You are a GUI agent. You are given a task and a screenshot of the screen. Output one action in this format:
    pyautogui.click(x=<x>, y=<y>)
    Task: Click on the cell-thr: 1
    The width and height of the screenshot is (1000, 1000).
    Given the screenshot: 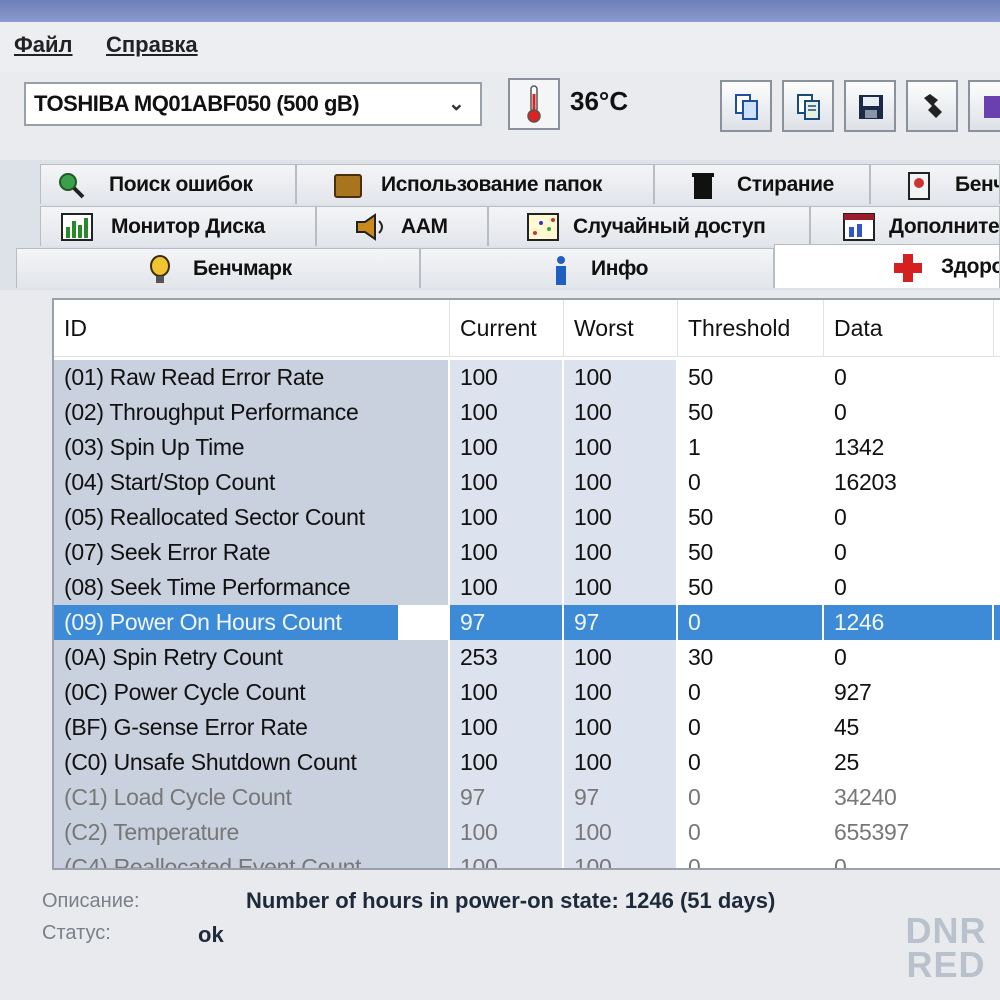 What is the action you would take?
    pyautogui.click(x=694, y=447)
    